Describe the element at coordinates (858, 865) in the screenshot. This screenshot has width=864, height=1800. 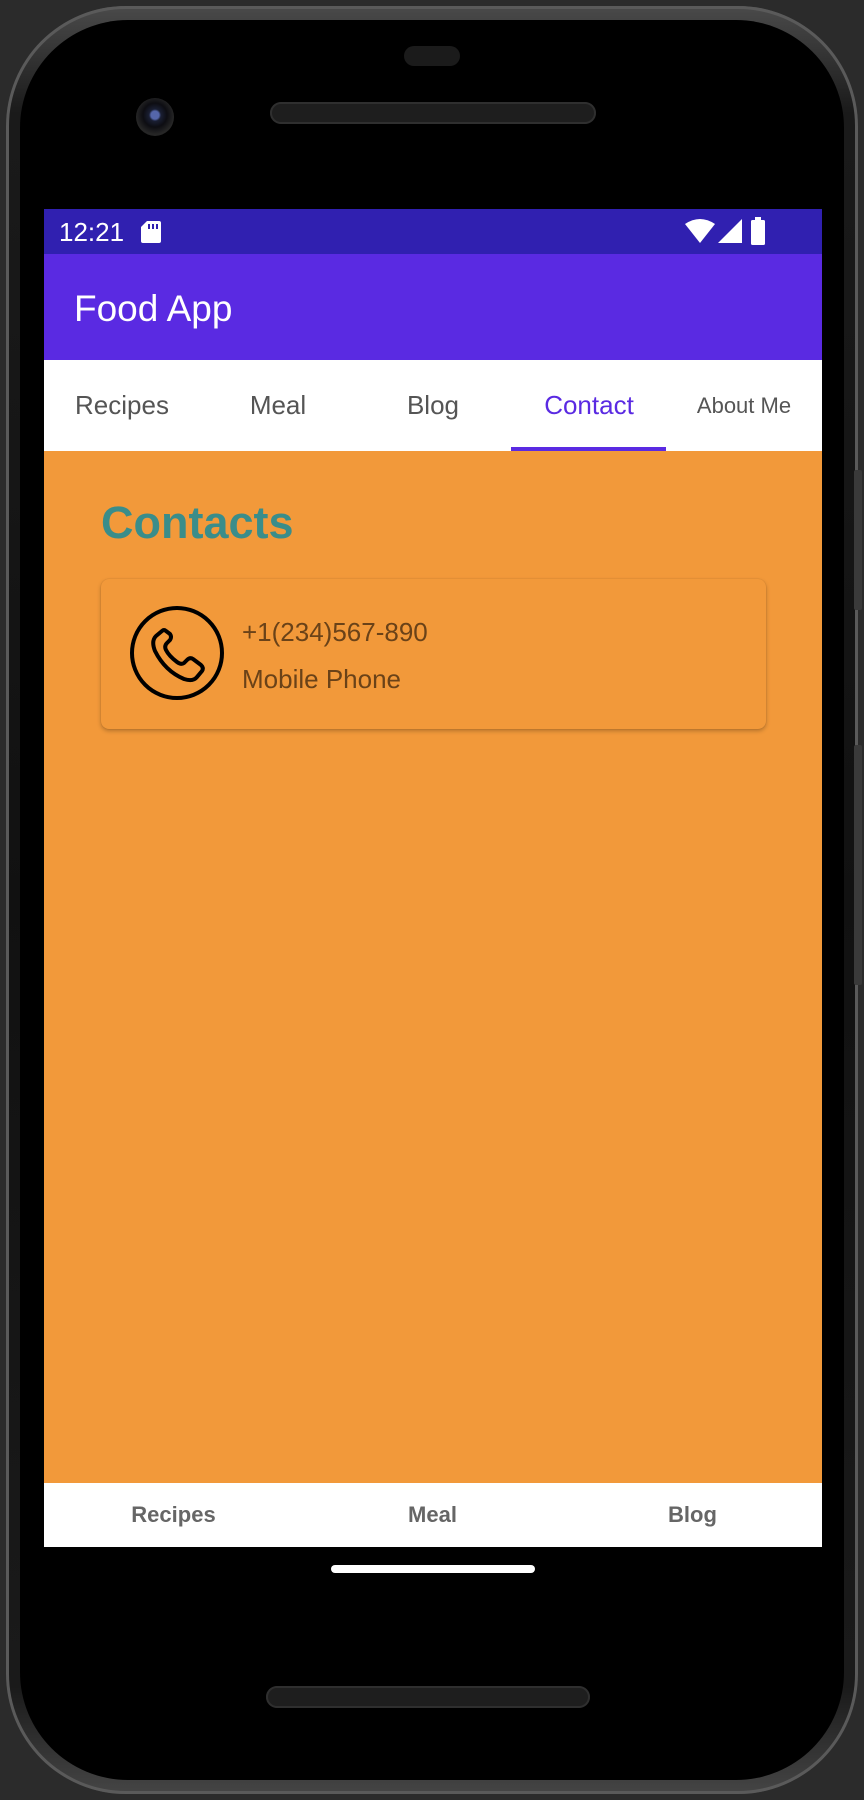
I see `power-button` at that location.